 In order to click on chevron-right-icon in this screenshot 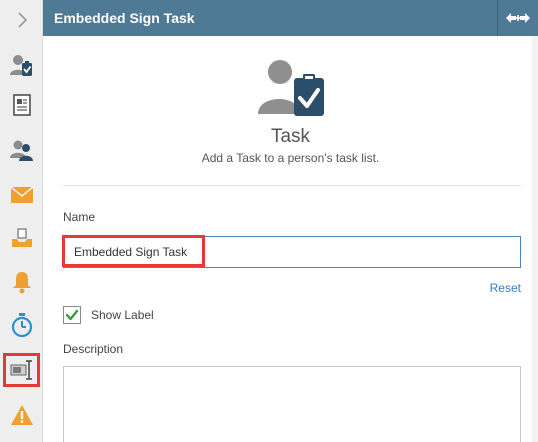, I will do `click(22, 20)`.